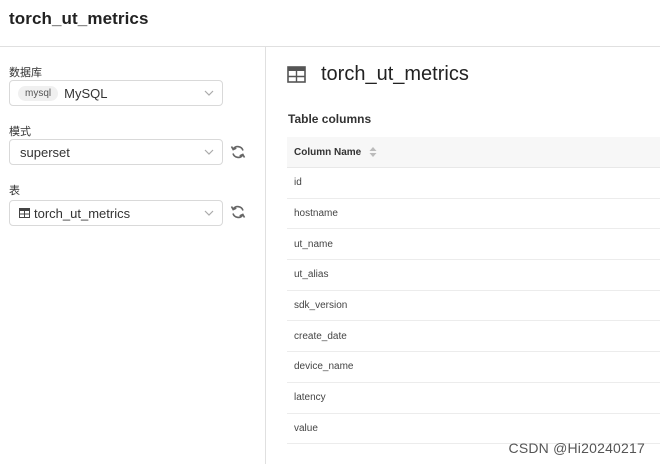 The width and height of the screenshot is (660, 464). I want to click on table-row: ut_name, so click(473, 245).